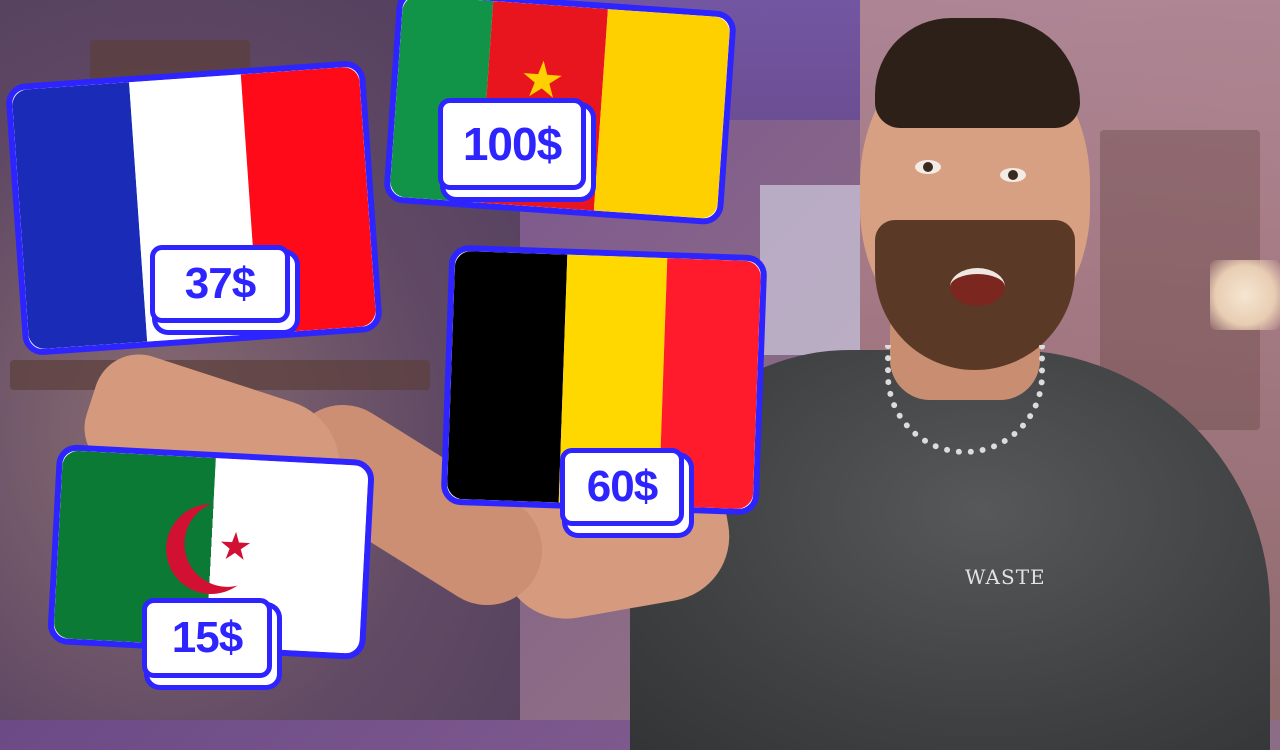 This screenshot has height=750, width=1280. What do you see at coordinates (220, 284) in the screenshot?
I see `price-tag-france: 37$` at bounding box center [220, 284].